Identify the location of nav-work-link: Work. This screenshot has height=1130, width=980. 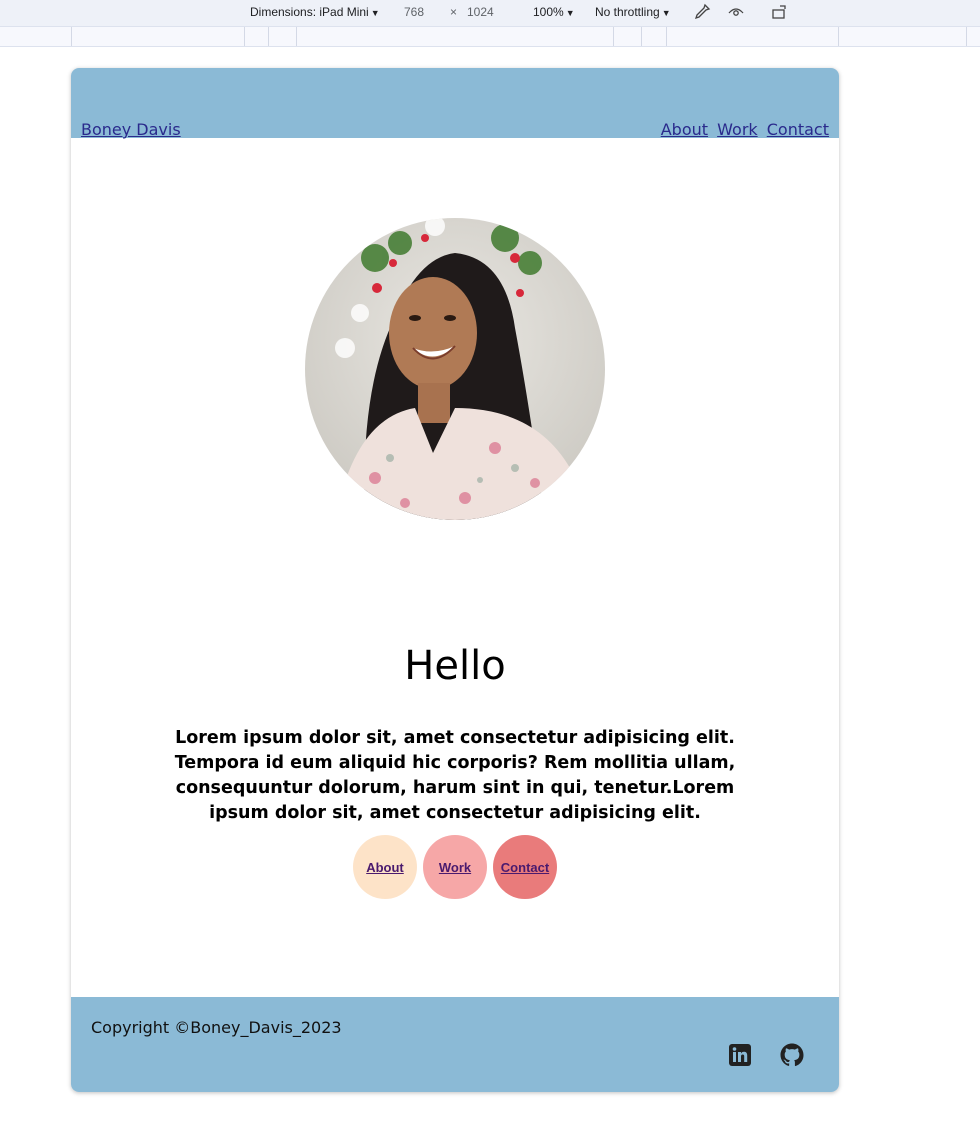
(737, 129).